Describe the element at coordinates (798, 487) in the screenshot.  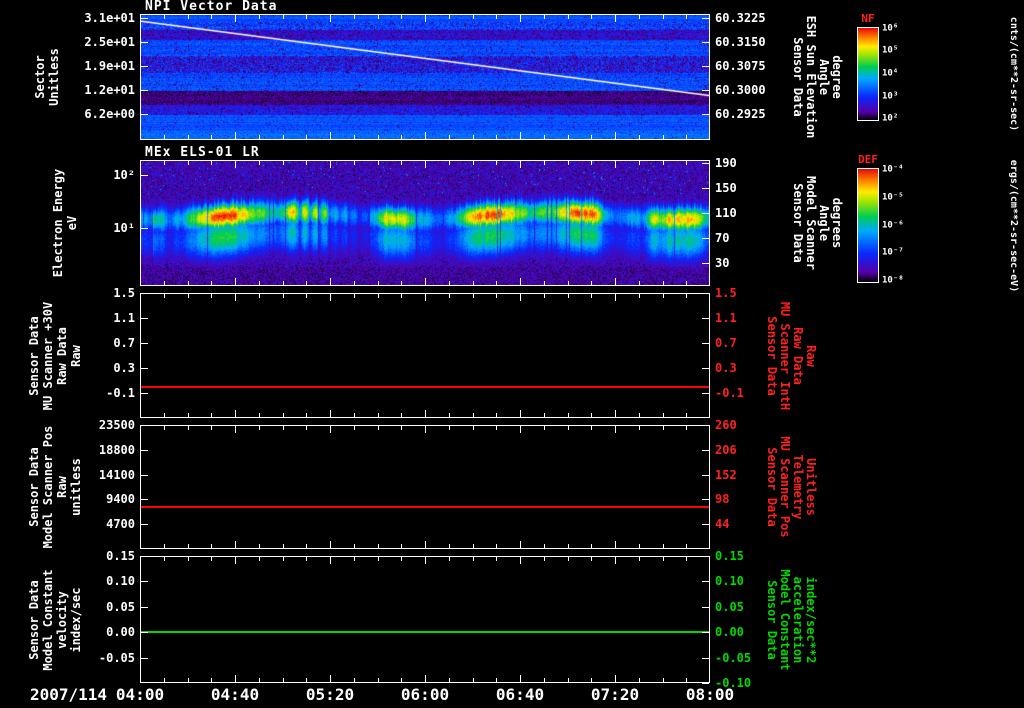
I see `right-axis-title-line: Telemetry` at that location.